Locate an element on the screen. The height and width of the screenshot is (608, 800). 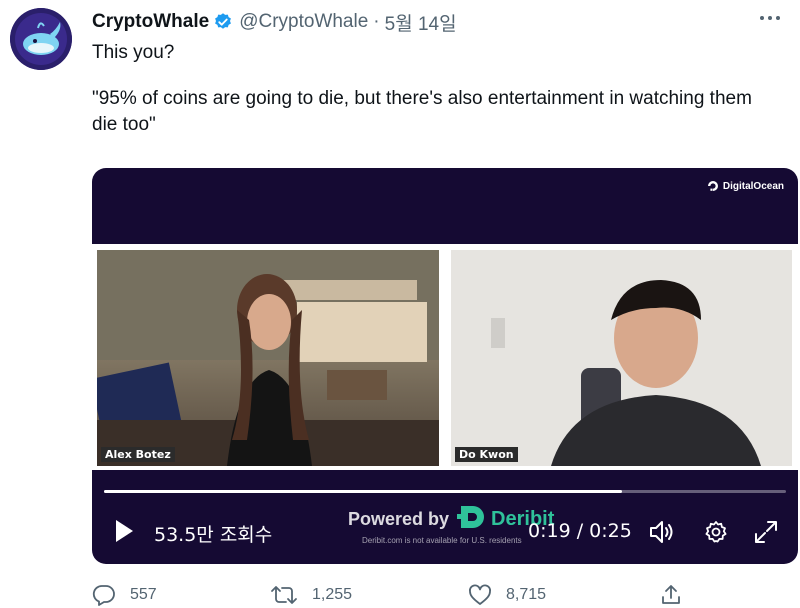
retweet-button: 1,255 is located at coordinates (311, 595).